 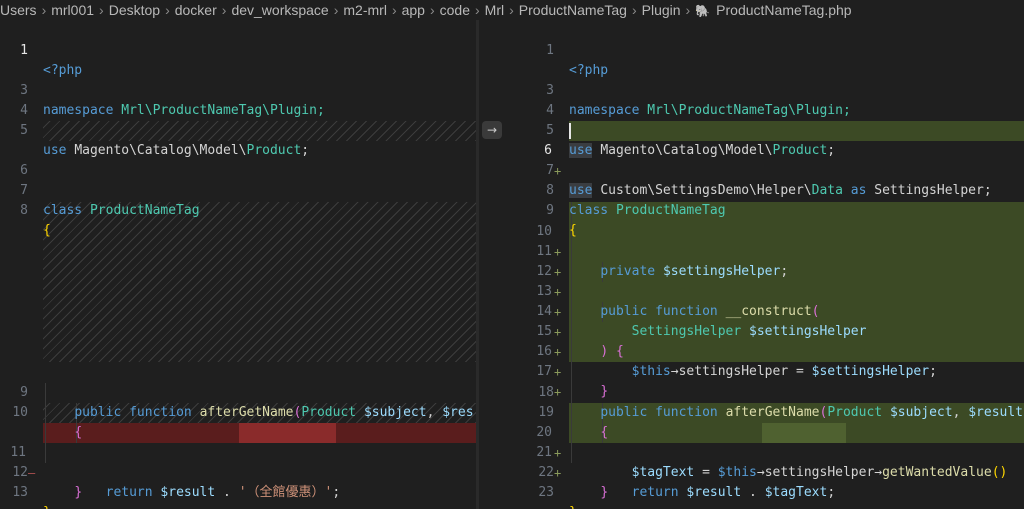 I want to click on code-line-added: 21 + return $result . $tagText;, so click(x=768, y=461).